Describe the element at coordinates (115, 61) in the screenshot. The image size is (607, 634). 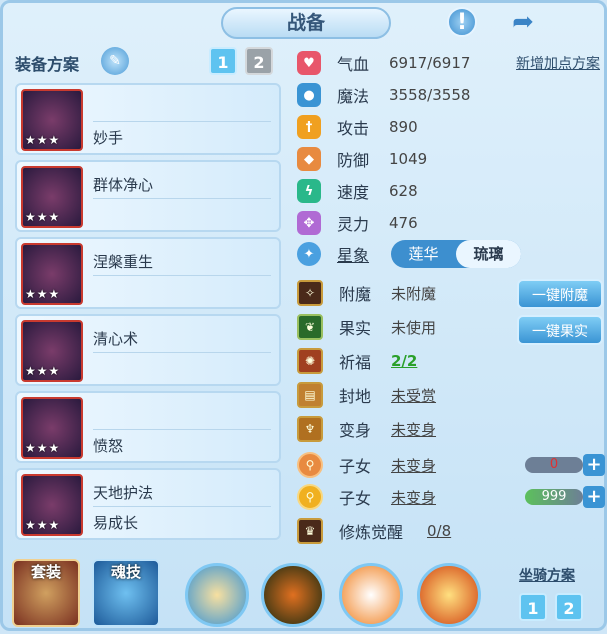
I see `edit-scheme-button: ✎` at that location.